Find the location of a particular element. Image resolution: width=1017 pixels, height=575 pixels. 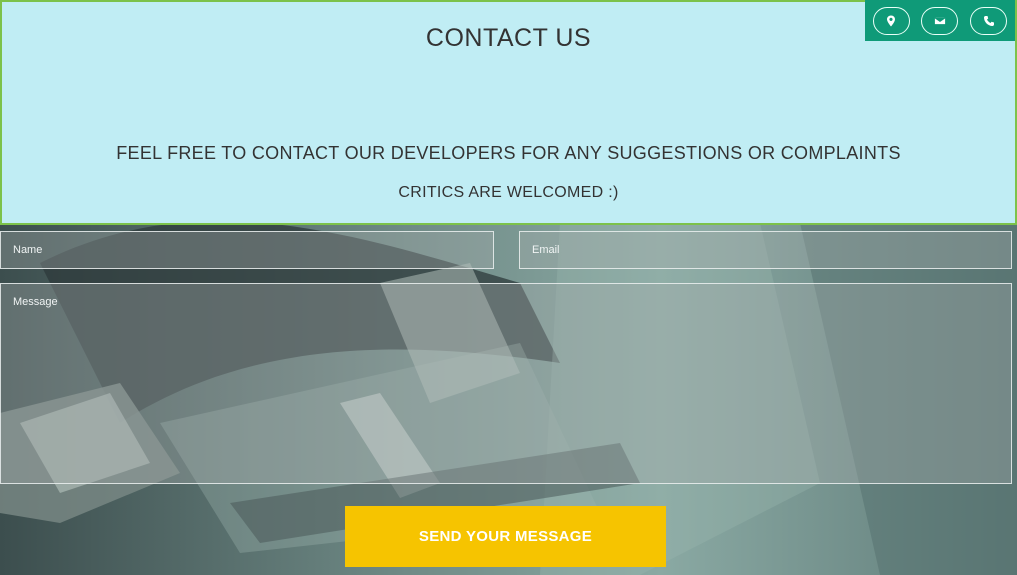

envelope-icon is located at coordinates (940, 20).